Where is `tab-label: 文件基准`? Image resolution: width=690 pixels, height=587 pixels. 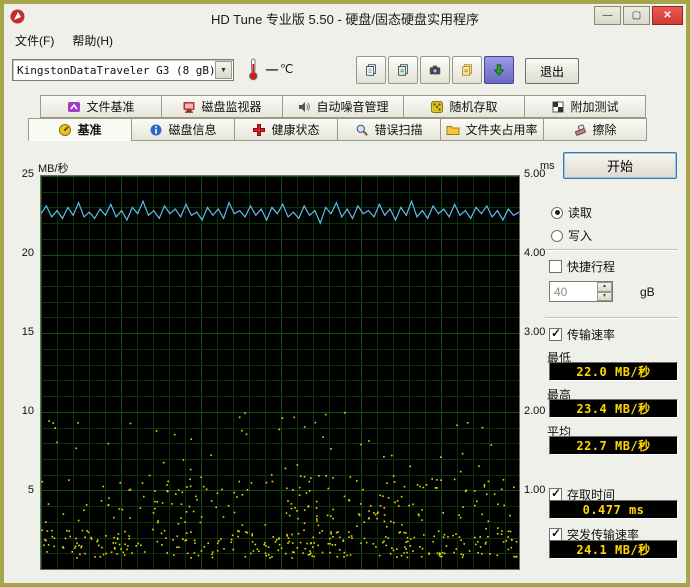
tab-label: 文件基准 is located at coordinates (110, 107).